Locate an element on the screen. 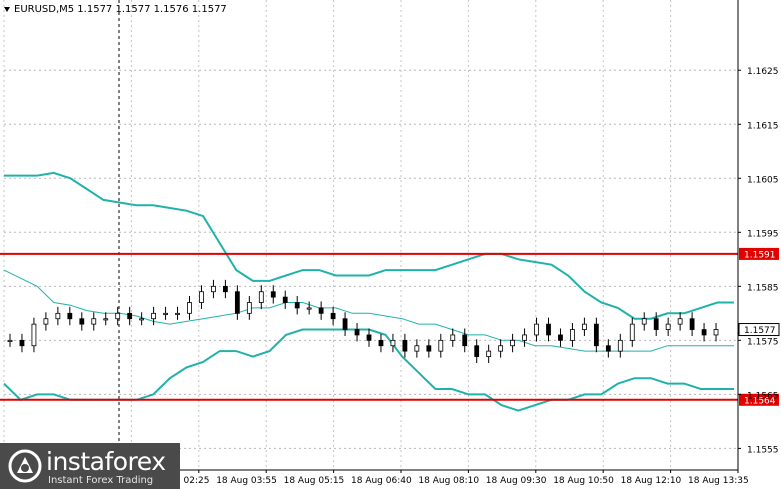 This screenshot has height=489, width=781. y-tick-label: 1.1615 is located at coordinates (763, 126).